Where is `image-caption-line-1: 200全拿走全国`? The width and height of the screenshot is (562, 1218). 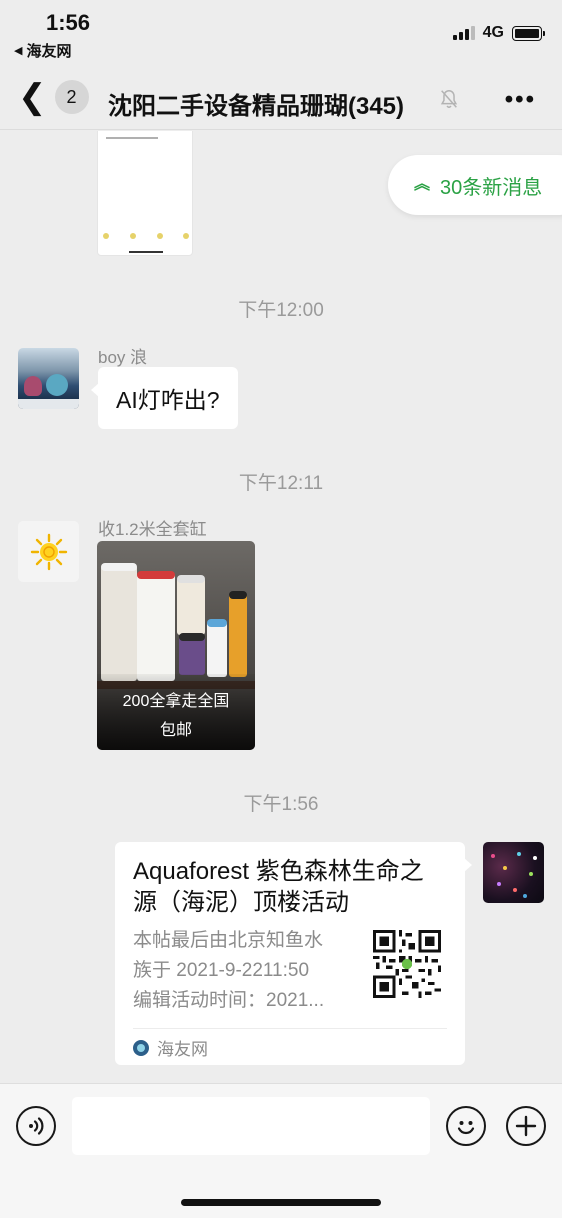 image-caption-line-1: 200全拿走全国 is located at coordinates (176, 701).